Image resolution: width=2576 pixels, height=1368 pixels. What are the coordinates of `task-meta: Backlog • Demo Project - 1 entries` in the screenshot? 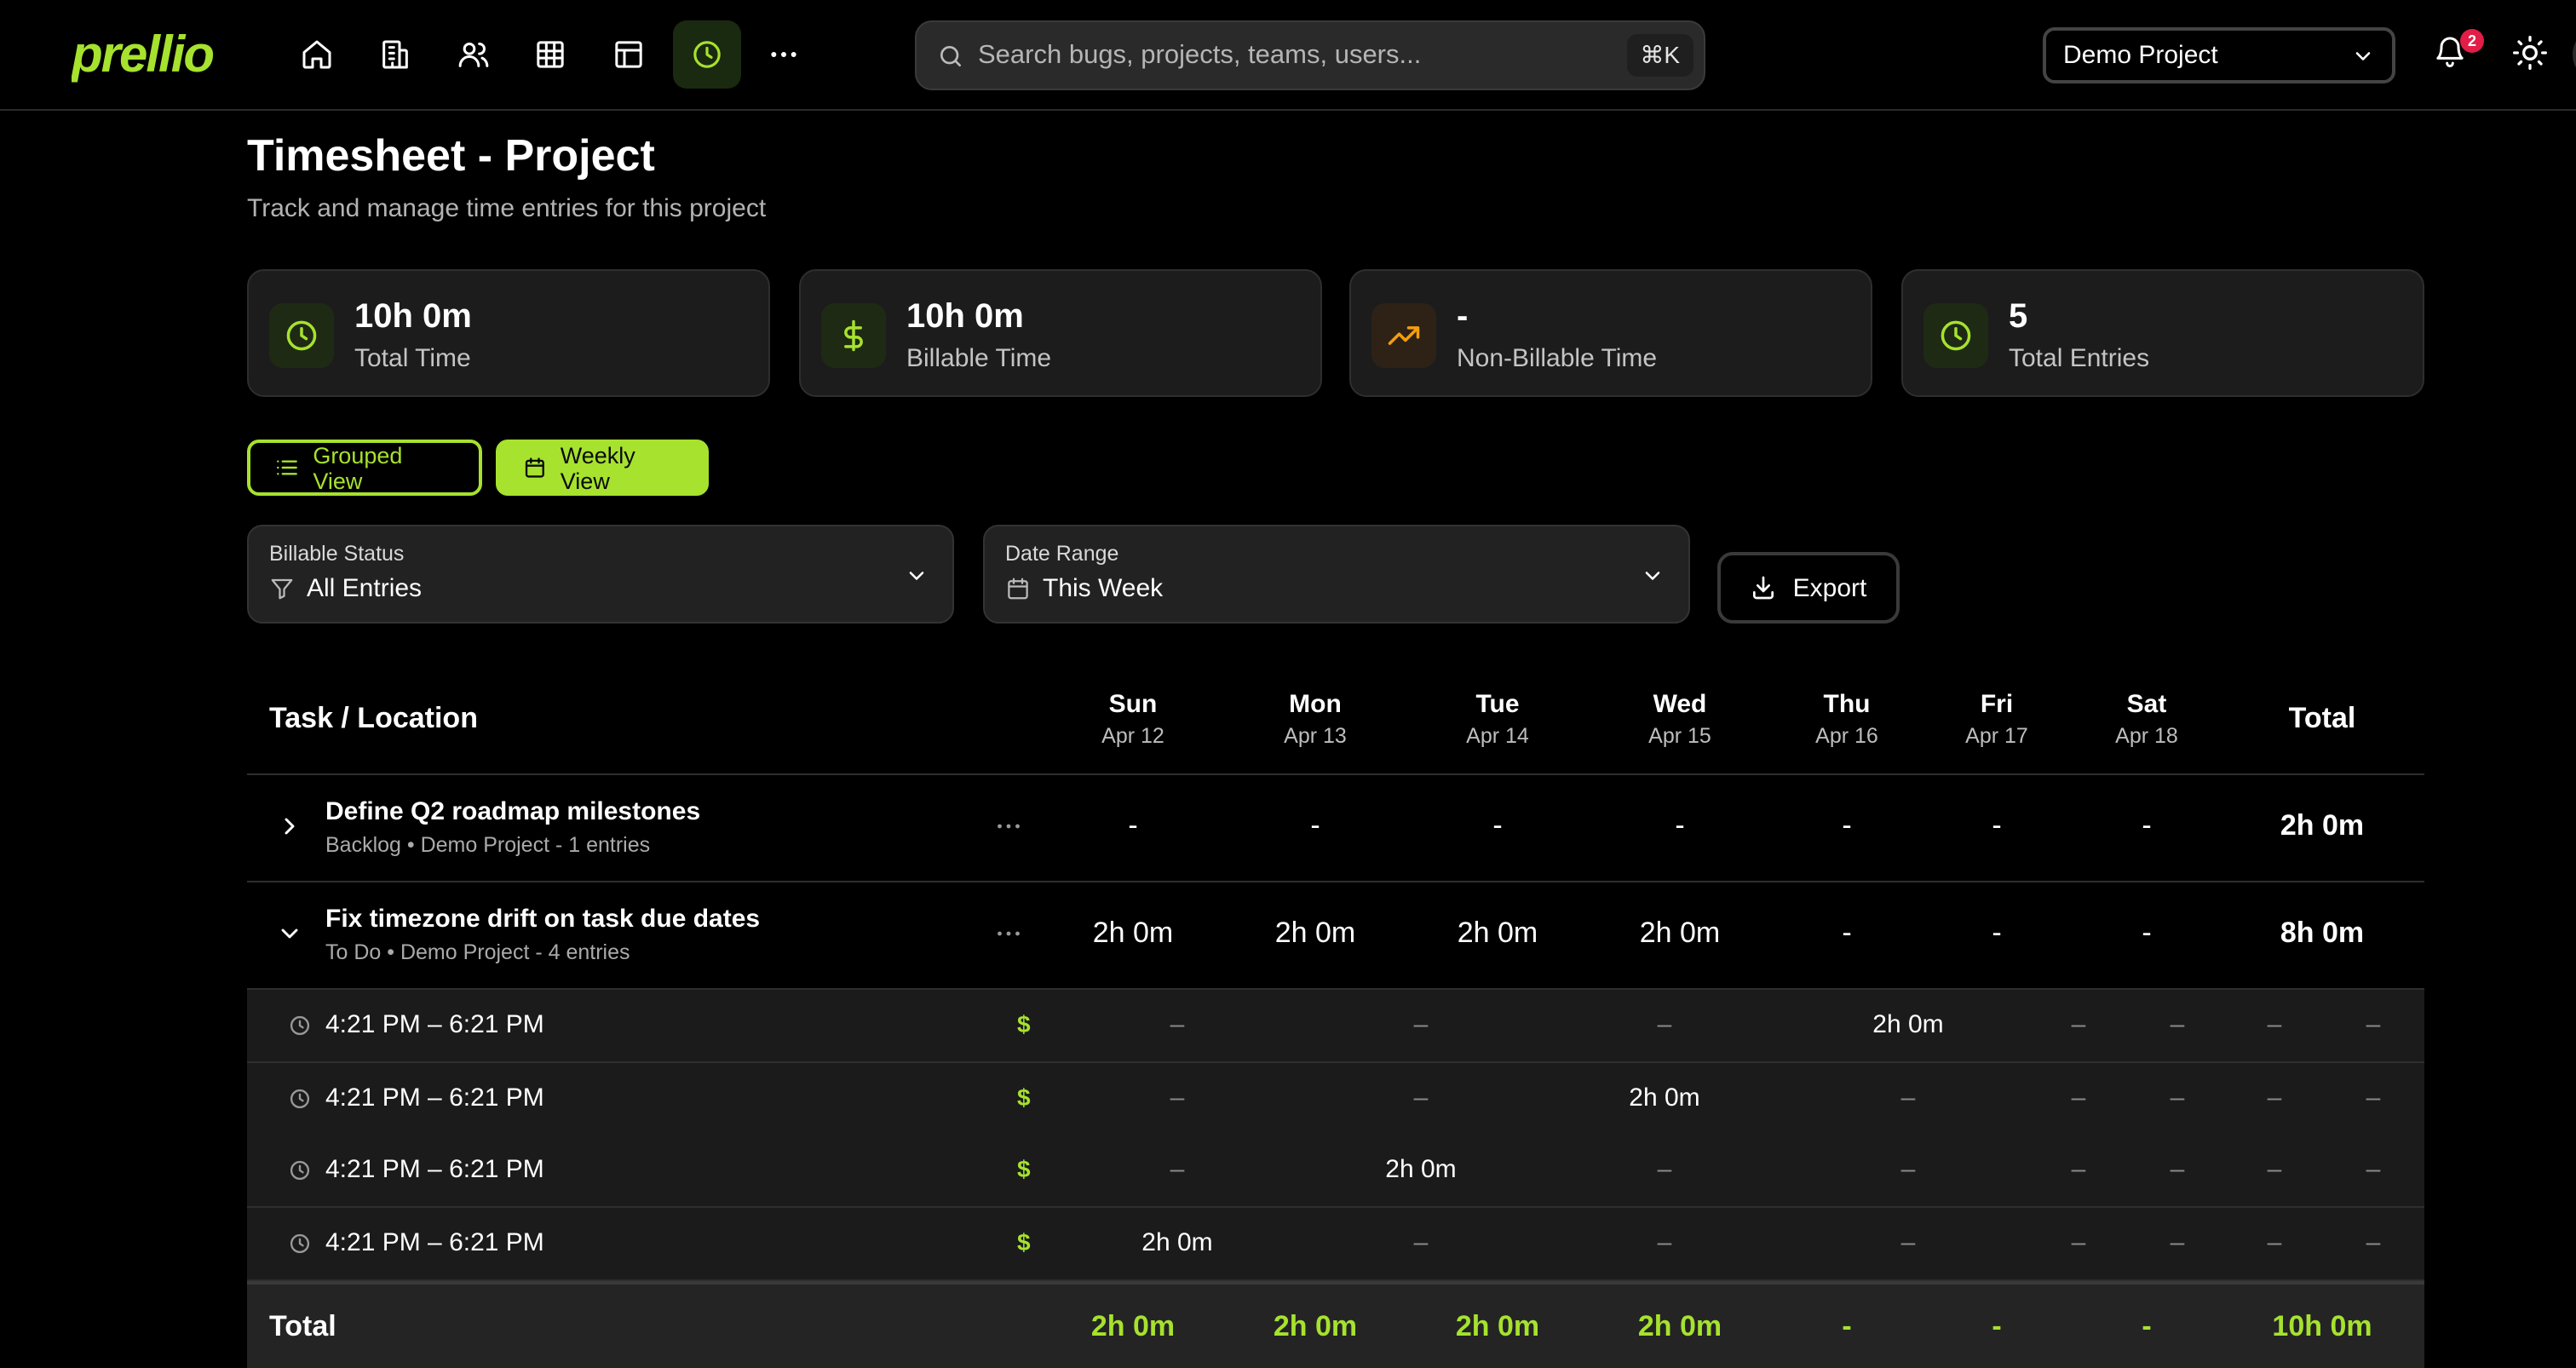 It's located at (488, 845).